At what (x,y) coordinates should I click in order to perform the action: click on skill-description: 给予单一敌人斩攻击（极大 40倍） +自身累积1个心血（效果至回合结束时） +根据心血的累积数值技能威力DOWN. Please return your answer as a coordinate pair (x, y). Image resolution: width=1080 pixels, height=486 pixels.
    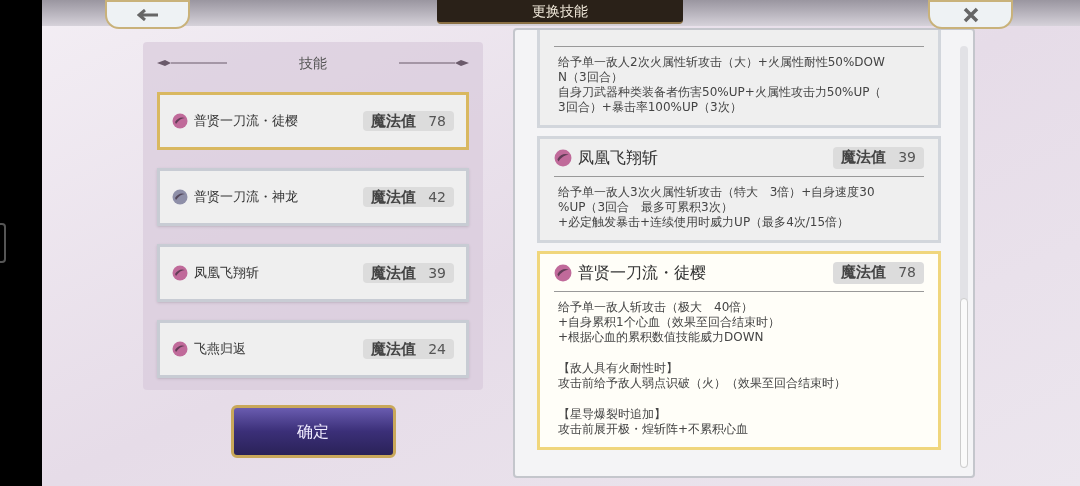
    Looking at the image, I should click on (669, 322).